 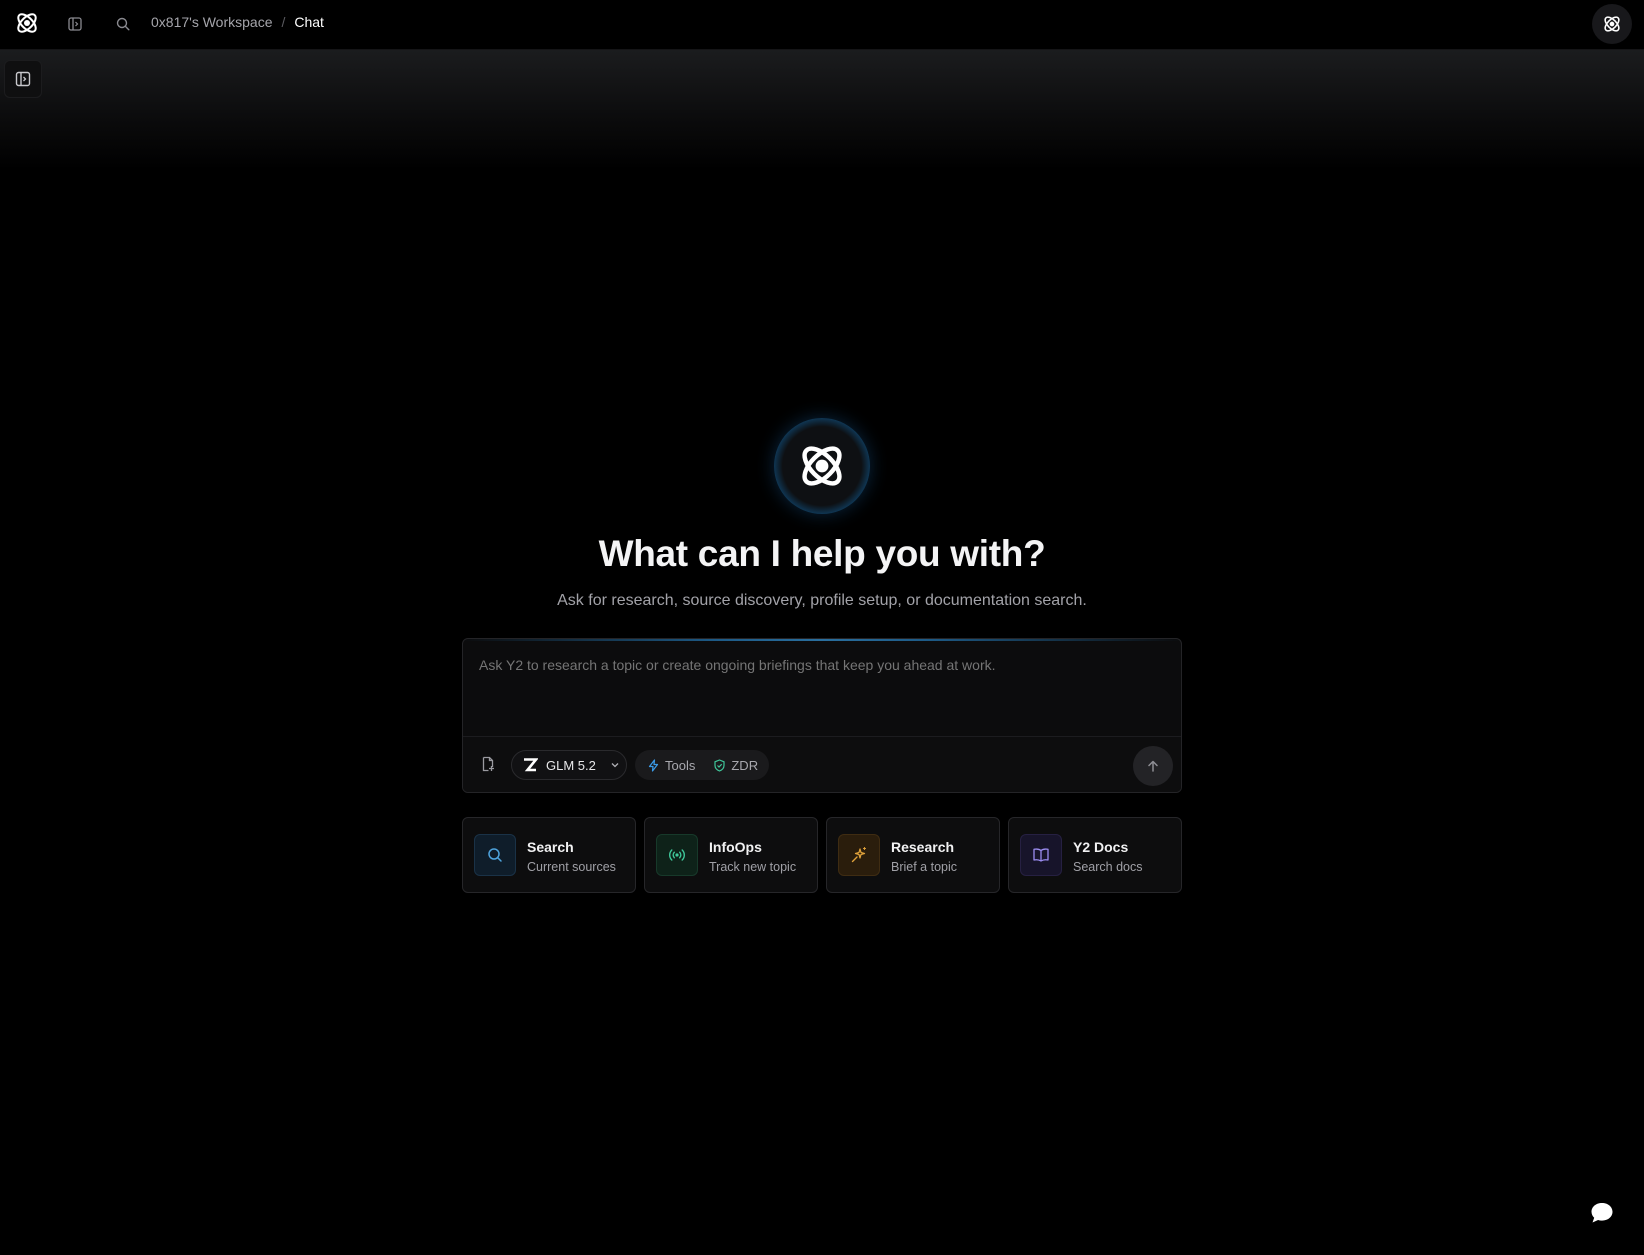 What do you see at coordinates (822, 25) in the screenshot?
I see `top-bar: 0x817's Workspace / Chat` at bounding box center [822, 25].